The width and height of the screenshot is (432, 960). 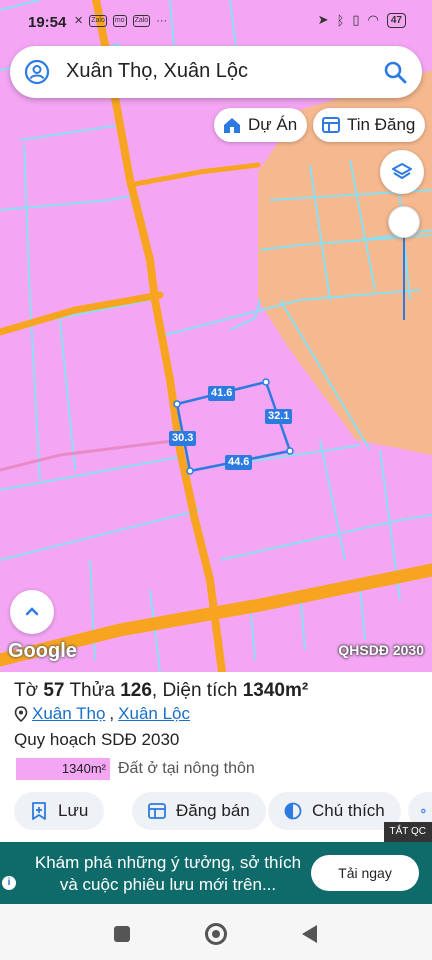 I want to click on home-icon, so click(x=232, y=125).